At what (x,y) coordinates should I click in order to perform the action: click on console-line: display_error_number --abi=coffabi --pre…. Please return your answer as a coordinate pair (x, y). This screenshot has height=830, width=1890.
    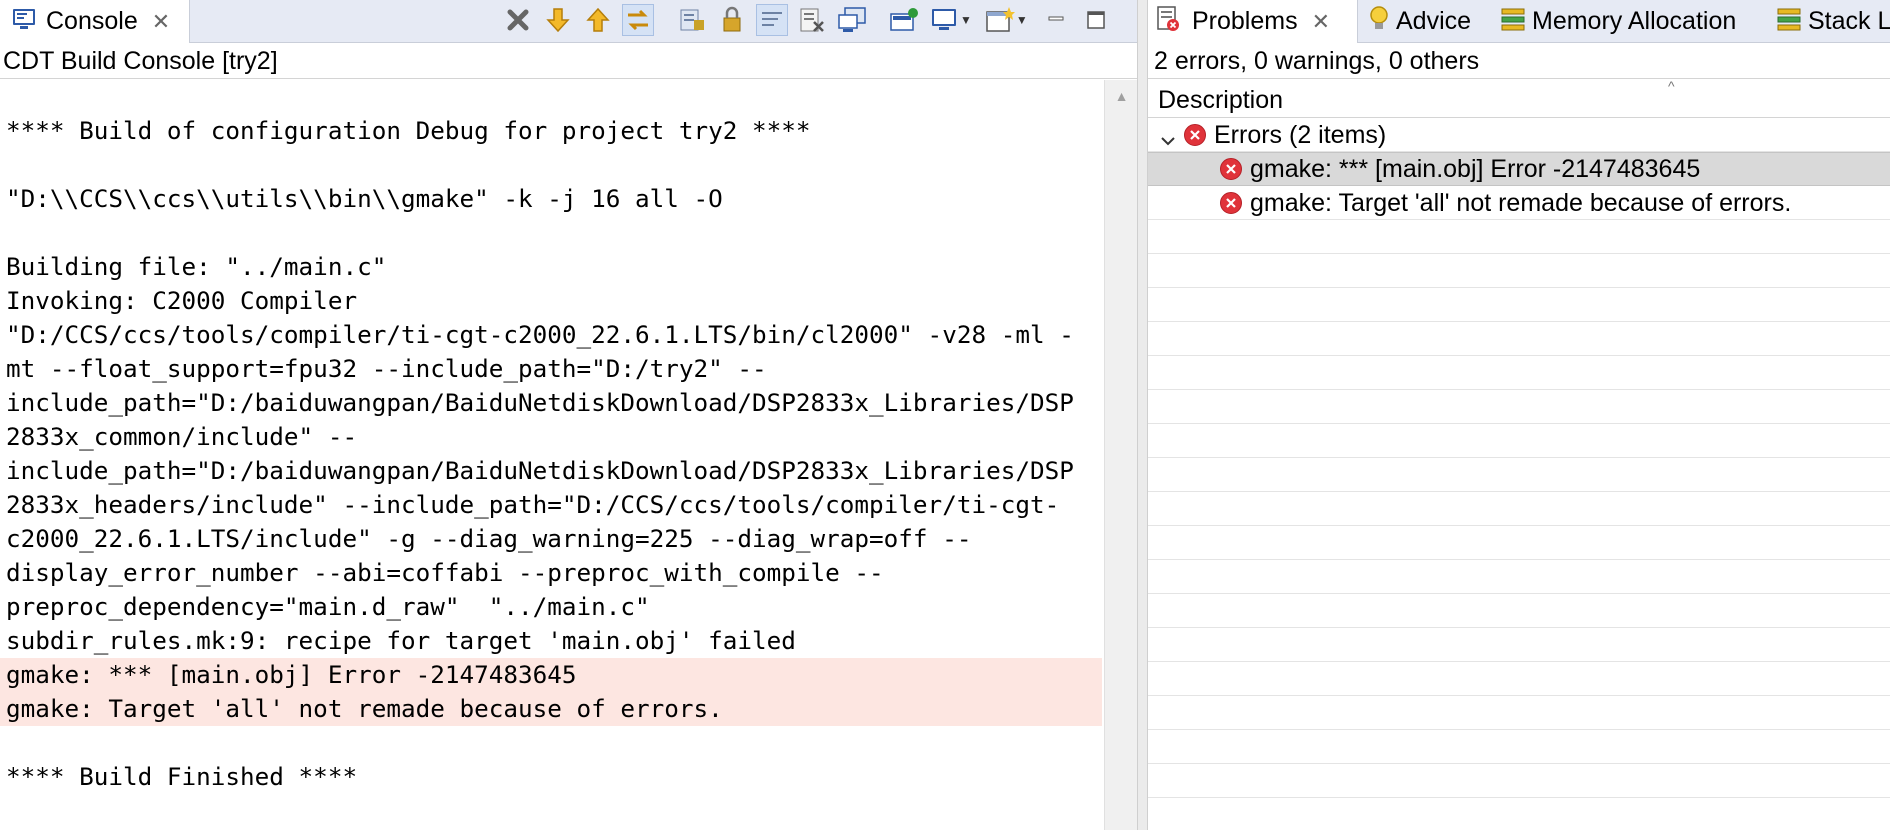
    Looking at the image, I should click on (445, 572).